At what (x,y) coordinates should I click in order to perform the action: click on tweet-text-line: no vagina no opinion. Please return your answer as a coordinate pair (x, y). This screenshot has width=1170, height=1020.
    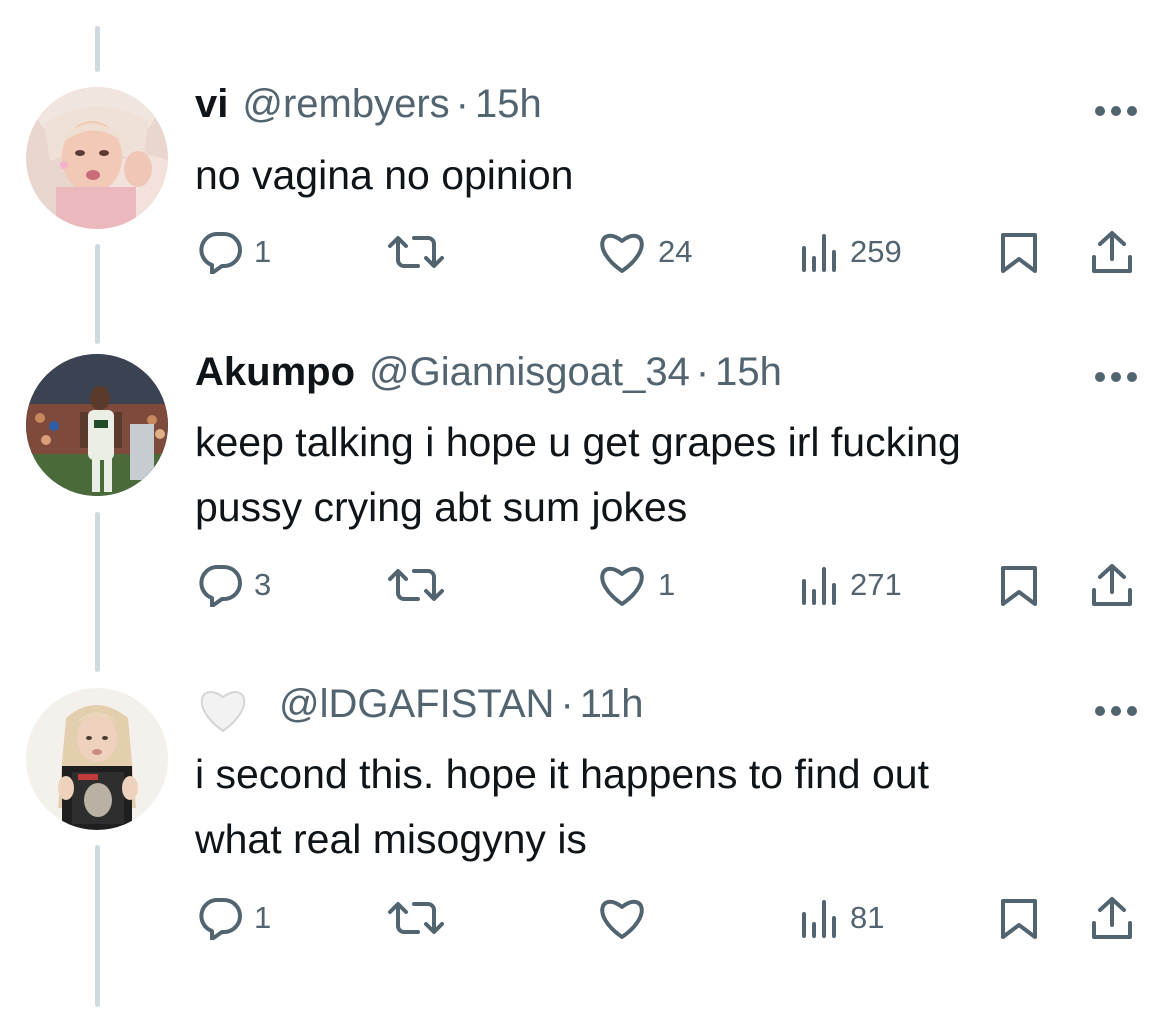
    Looking at the image, I should click on (384, 175).